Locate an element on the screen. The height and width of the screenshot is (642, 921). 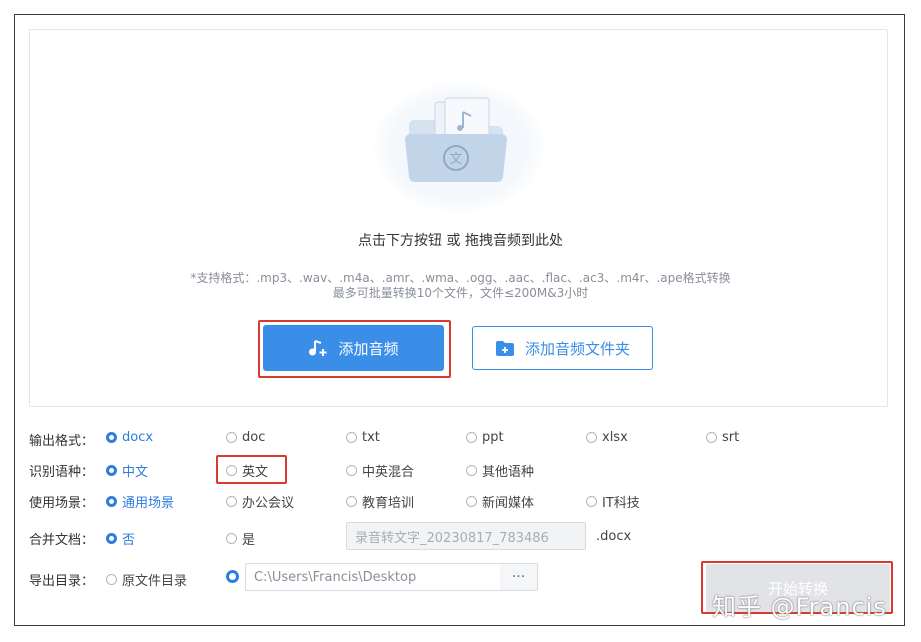
export-path-input: C:\Users\Francis\Desktop is located at coordinates (373, 577).